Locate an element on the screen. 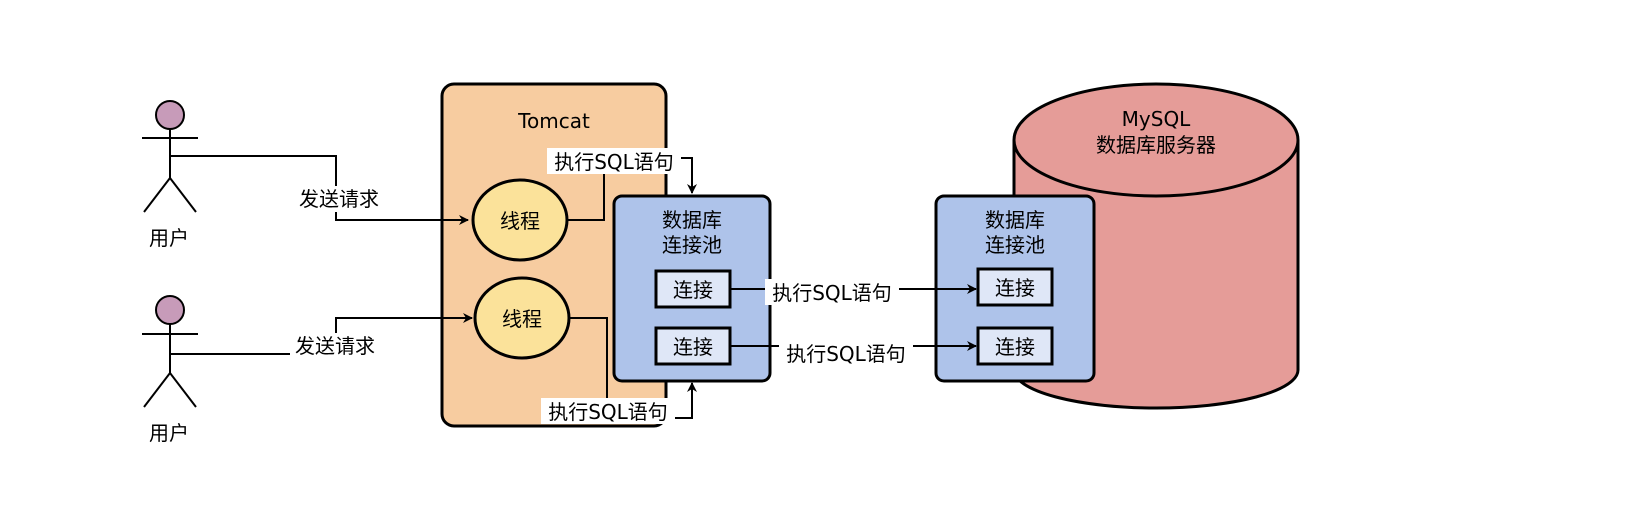 The width and height of the screenshot is (1640, 516). edge-label-exec-sql-3: 执行SQL语句 is located at coordinates (832, 293).